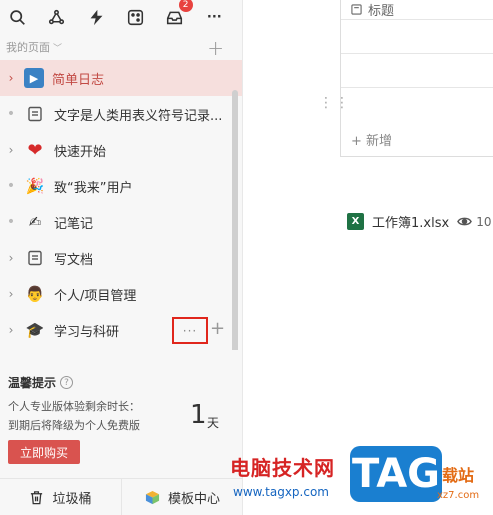  Describe the element at coordinates (396, 474) in the screenshot. I see `watermark-tag-logo: TAG` at that location.